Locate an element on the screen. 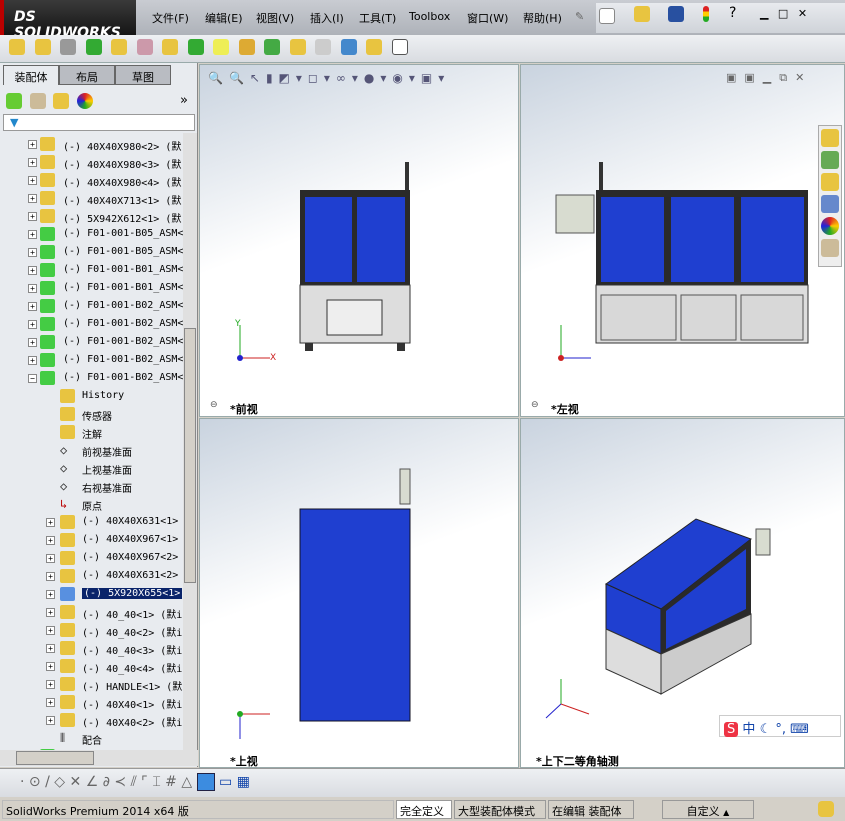  menu-toolbox: Toolbox is located at coordinates (429, 16).